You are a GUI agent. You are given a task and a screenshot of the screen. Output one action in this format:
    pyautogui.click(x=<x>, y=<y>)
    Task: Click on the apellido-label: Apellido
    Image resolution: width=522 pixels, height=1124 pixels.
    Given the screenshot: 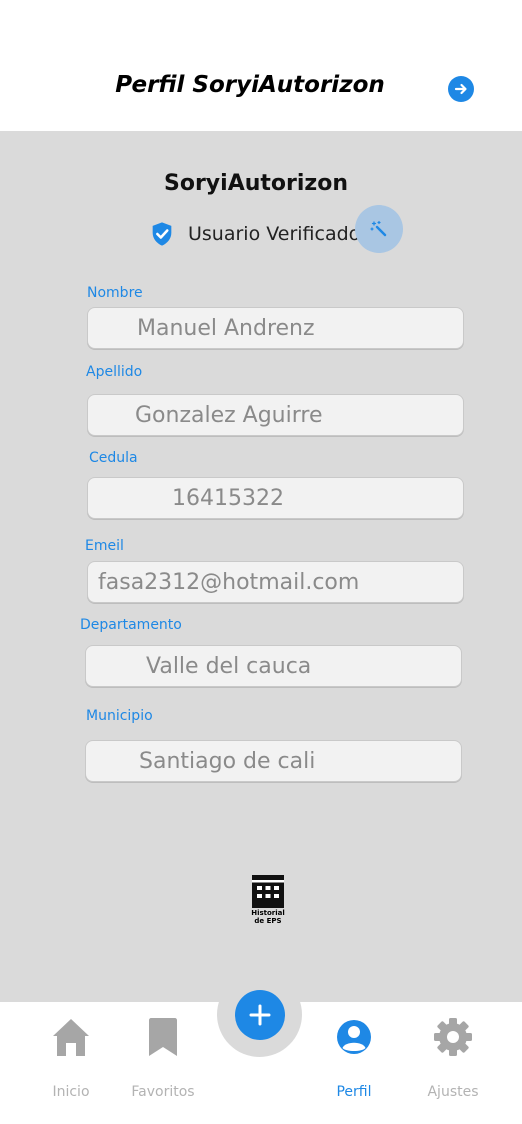 What is the action you would take?
    pyautogui.click(x=114, y=372)
    